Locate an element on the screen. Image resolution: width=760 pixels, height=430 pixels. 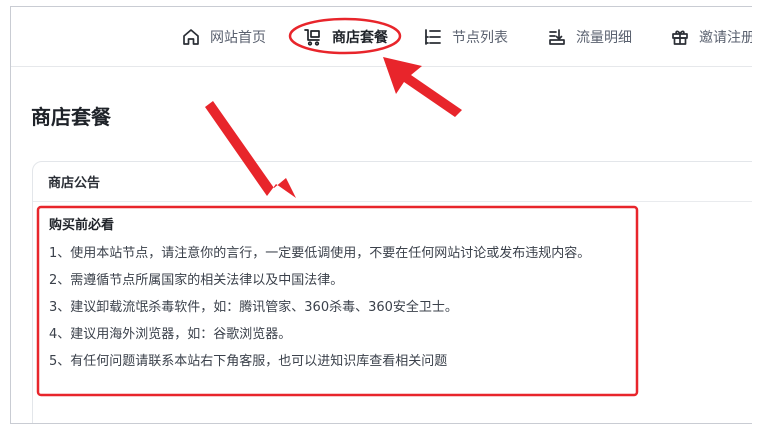
home-icon is located at coordinates (191, 37).